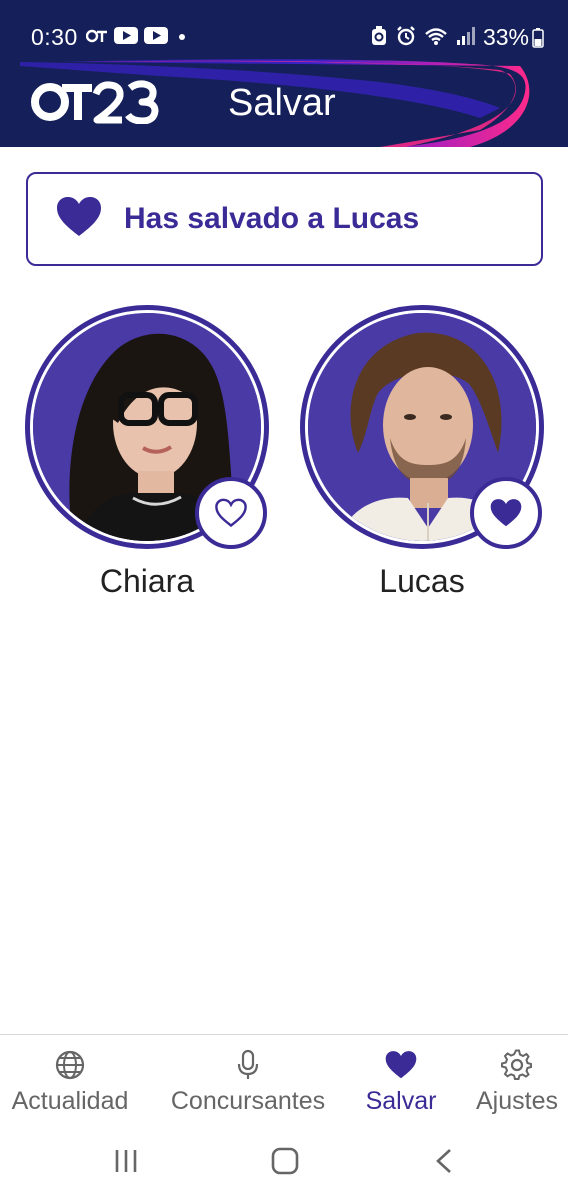  What do you see at coordinates (422, 581) in the screenshot?
I see `contestant-name: Lucas` at bounding box center [422, 581].